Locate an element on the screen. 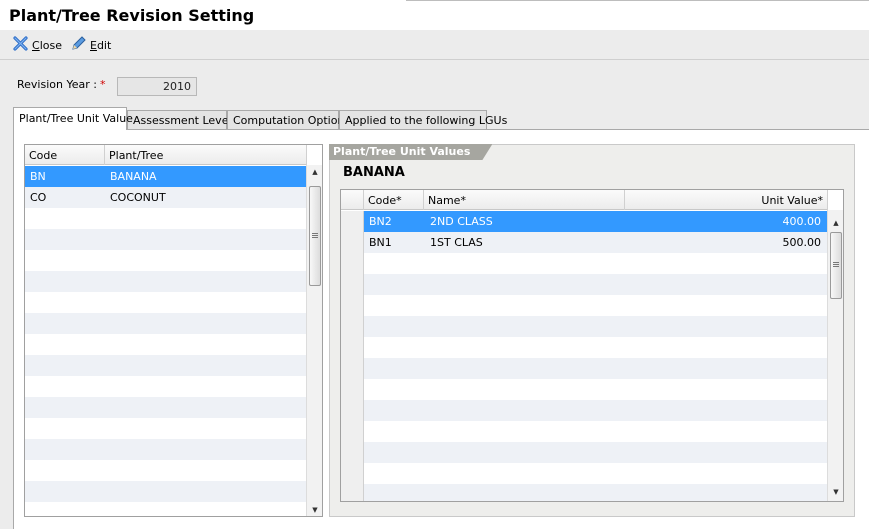 This screenshot has height=529, width=869. tab-assessment-levels: Assessment Levels is located at coordinates (182, 119).